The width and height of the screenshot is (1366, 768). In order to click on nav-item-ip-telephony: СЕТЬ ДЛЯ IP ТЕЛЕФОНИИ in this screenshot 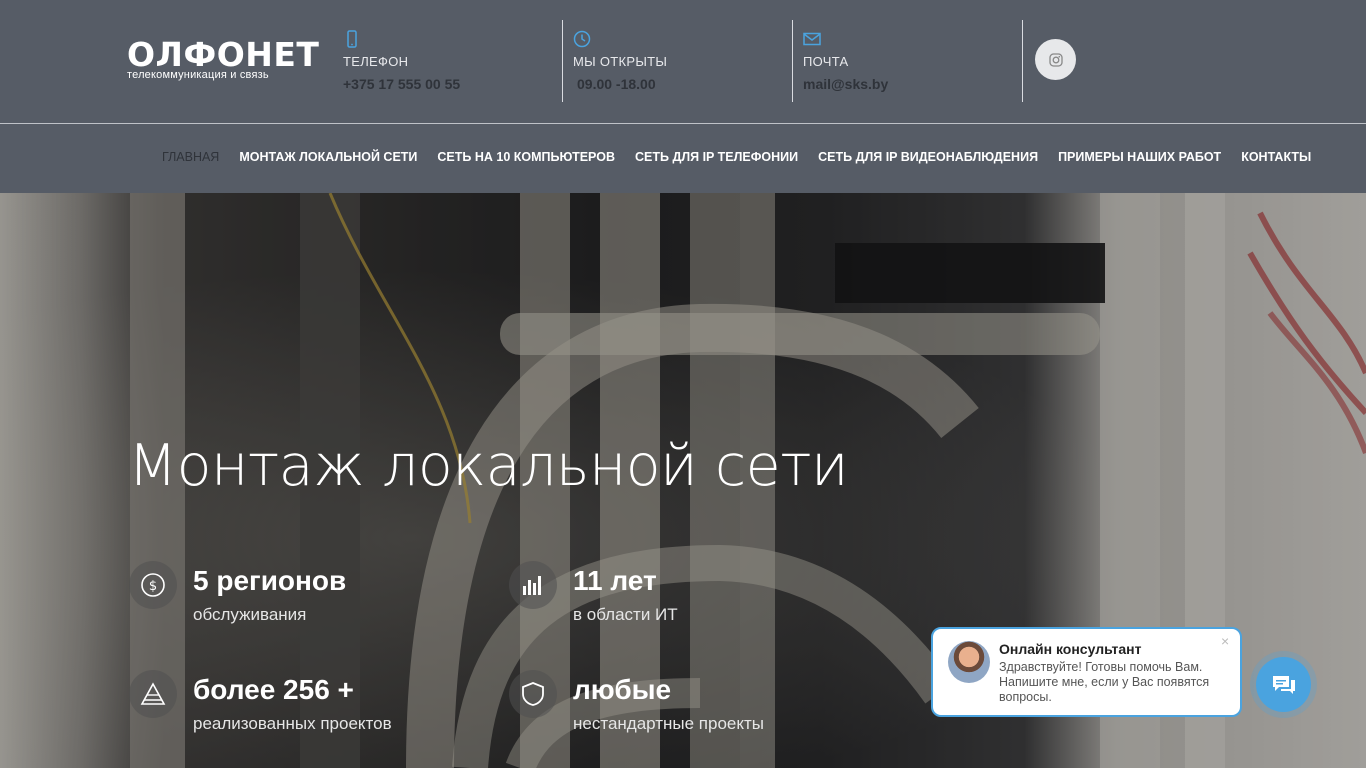, I will do `click(716, 157)`.